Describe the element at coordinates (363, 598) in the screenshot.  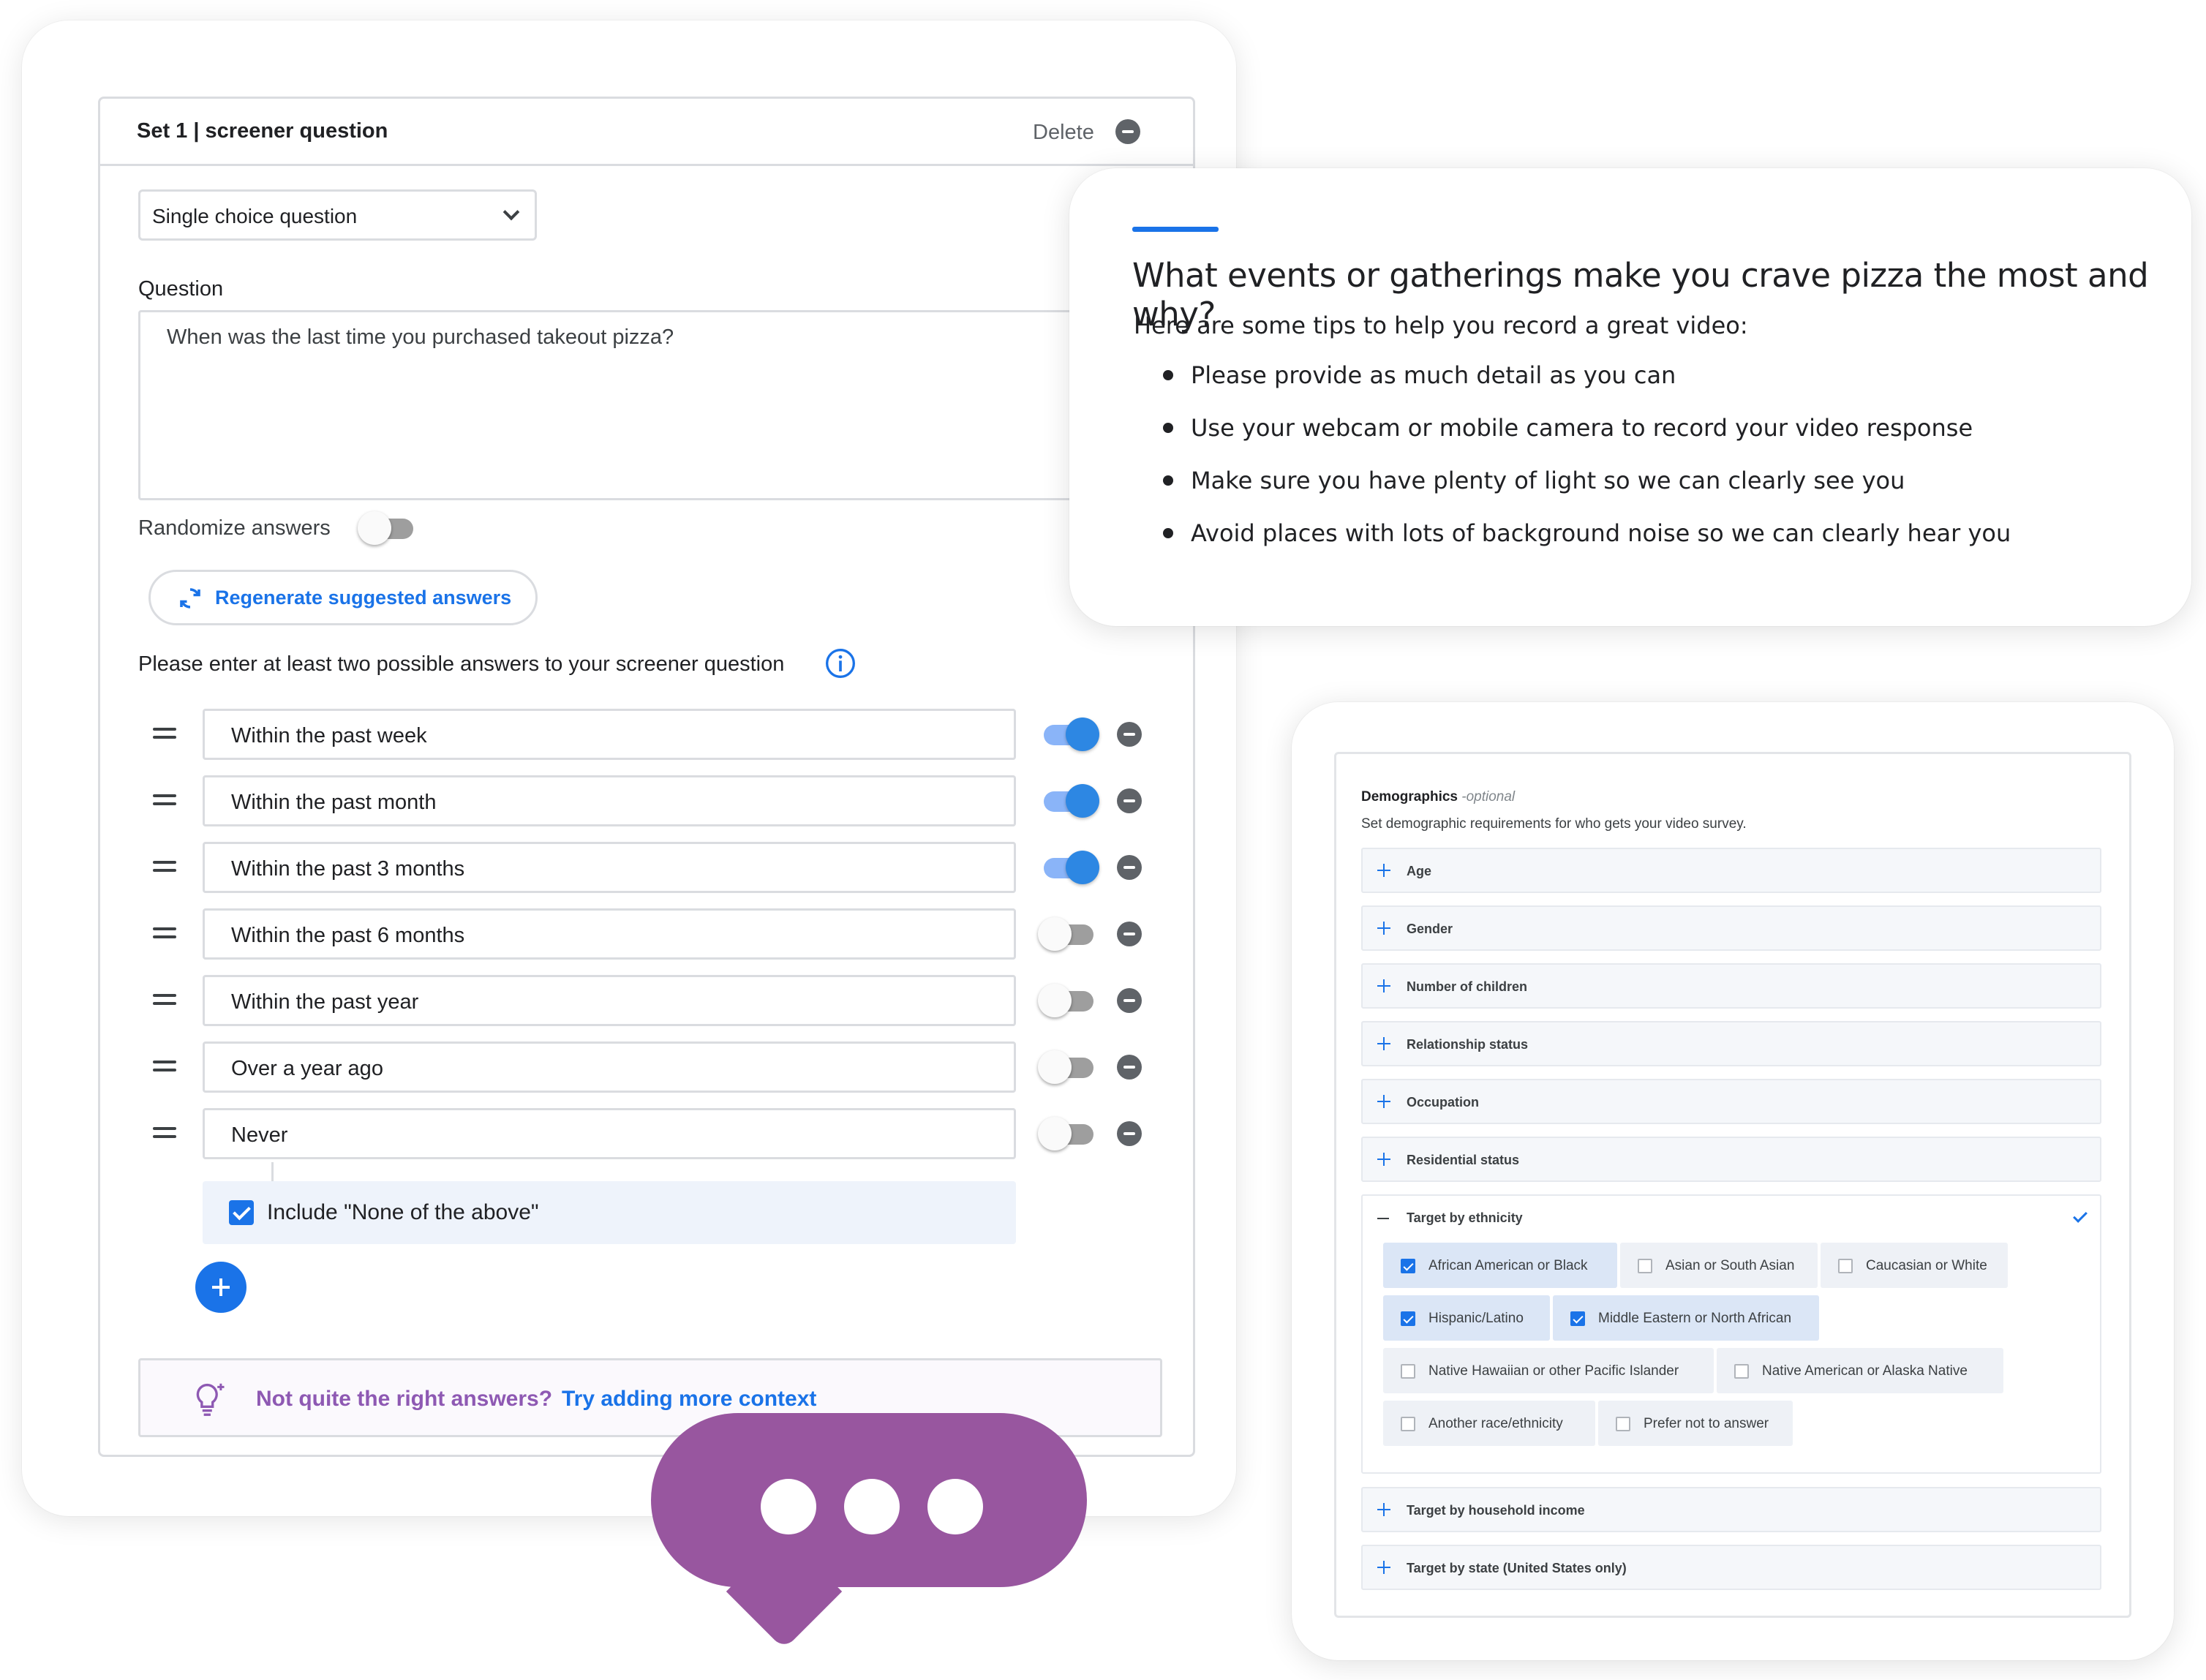
I see `regenerate-label: Regenerate suggested answers` at that location.